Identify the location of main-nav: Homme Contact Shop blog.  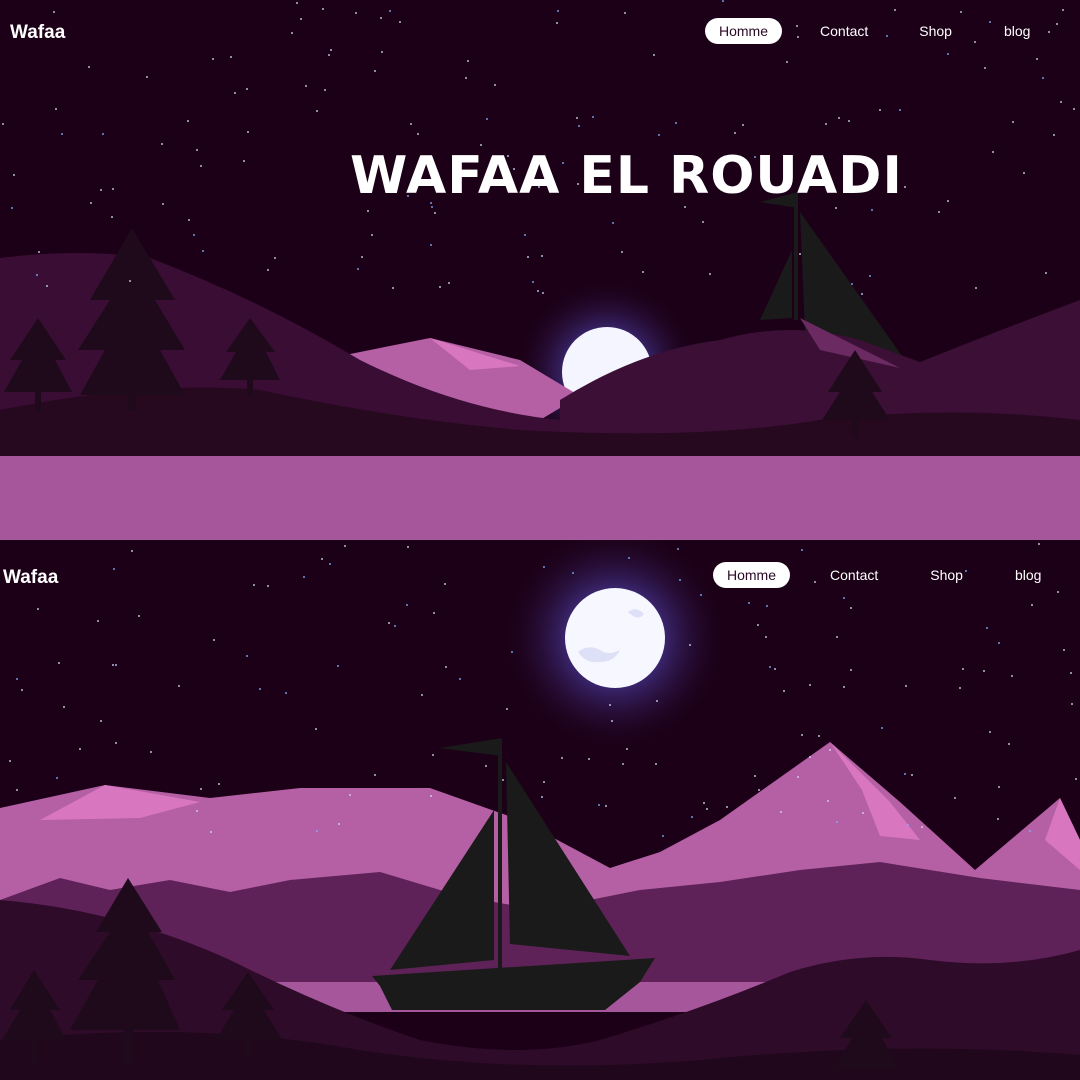
(877, 575).